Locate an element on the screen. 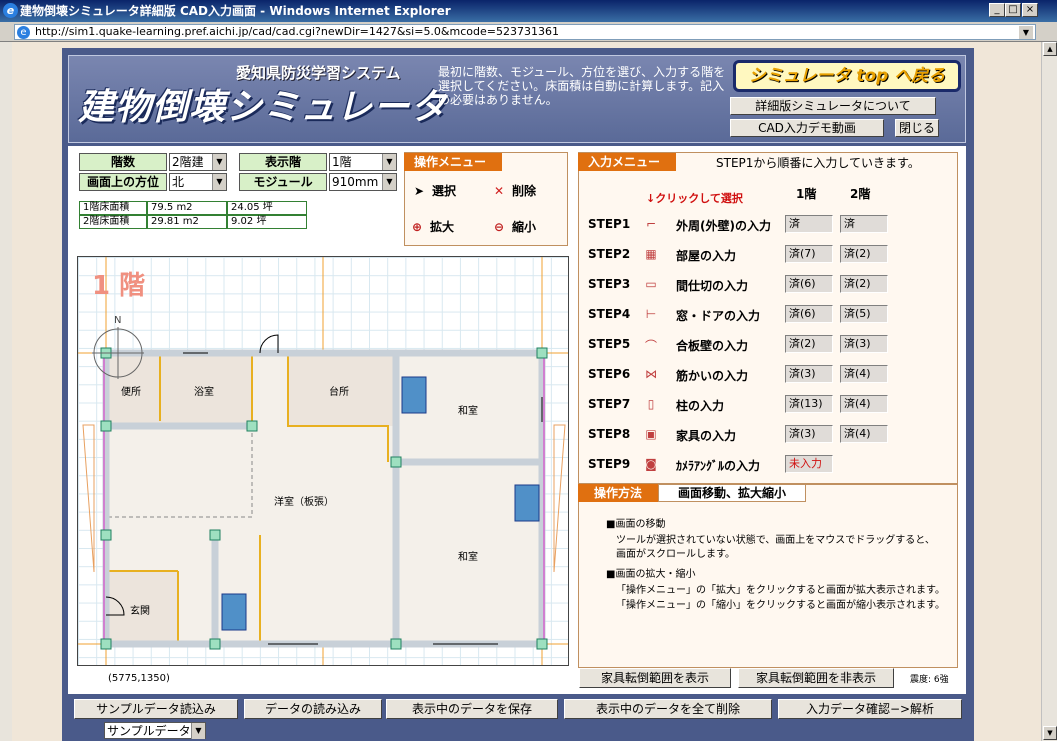  show-furniture-range-button: 家具転倒範囲を表示 is located at coordinates (655, 678).